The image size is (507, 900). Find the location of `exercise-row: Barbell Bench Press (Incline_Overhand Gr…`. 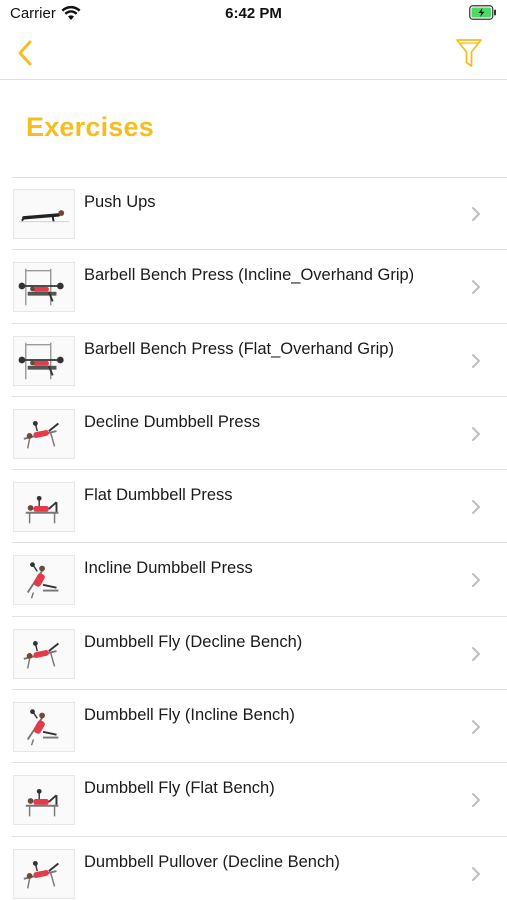

exercise-row: Barbell Bench Press (Incline_Overhand Gr… is located at coordinates (253, 287).